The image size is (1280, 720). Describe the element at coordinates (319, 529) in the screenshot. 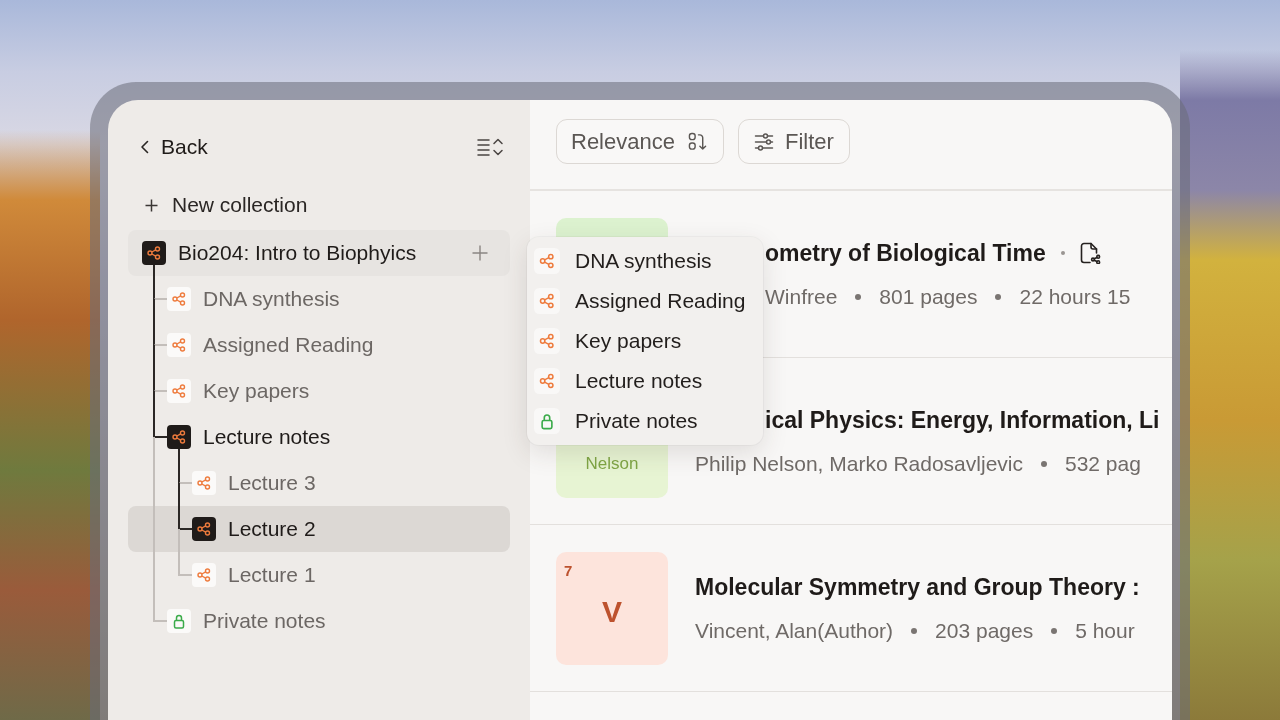

I see `tree-item: Lecture 2` at that location.